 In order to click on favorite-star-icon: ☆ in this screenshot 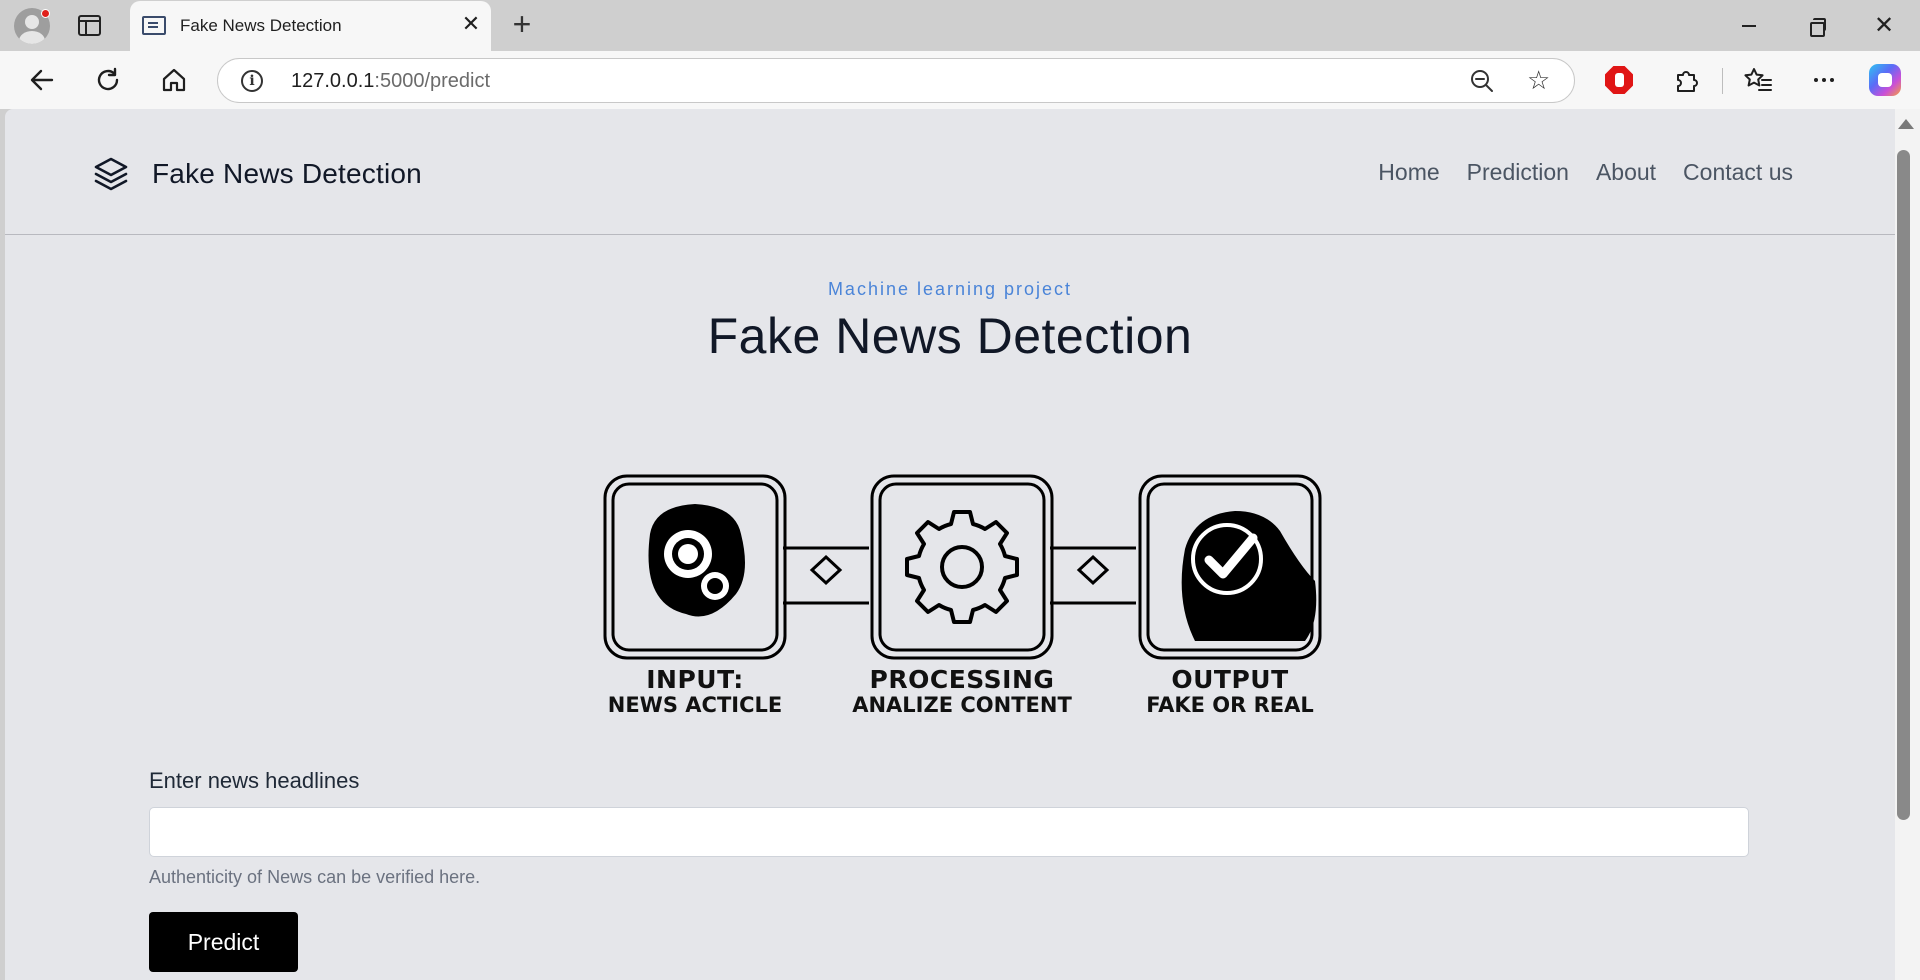, I will do `click(1538, 80)`.